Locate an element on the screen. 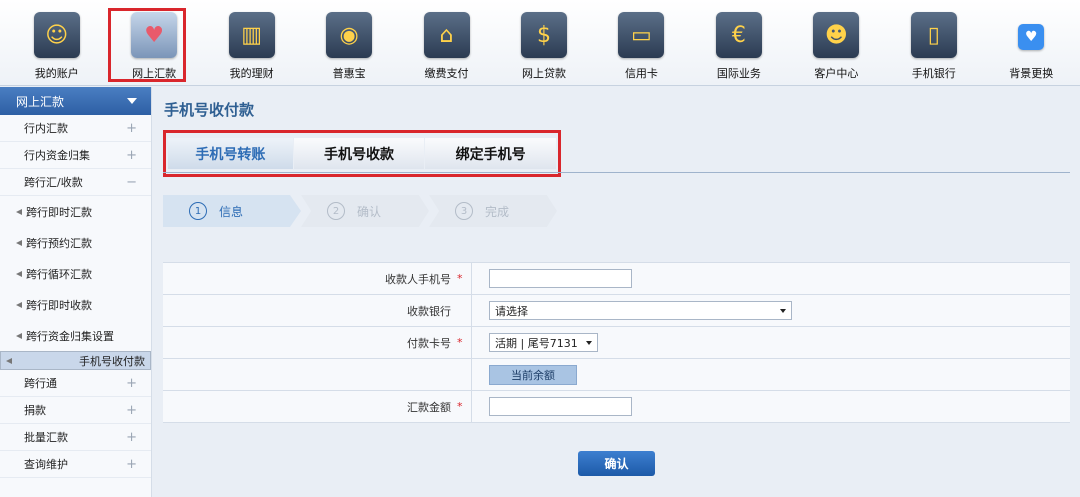  step-number: 2 is located at coordinates (336, 211).